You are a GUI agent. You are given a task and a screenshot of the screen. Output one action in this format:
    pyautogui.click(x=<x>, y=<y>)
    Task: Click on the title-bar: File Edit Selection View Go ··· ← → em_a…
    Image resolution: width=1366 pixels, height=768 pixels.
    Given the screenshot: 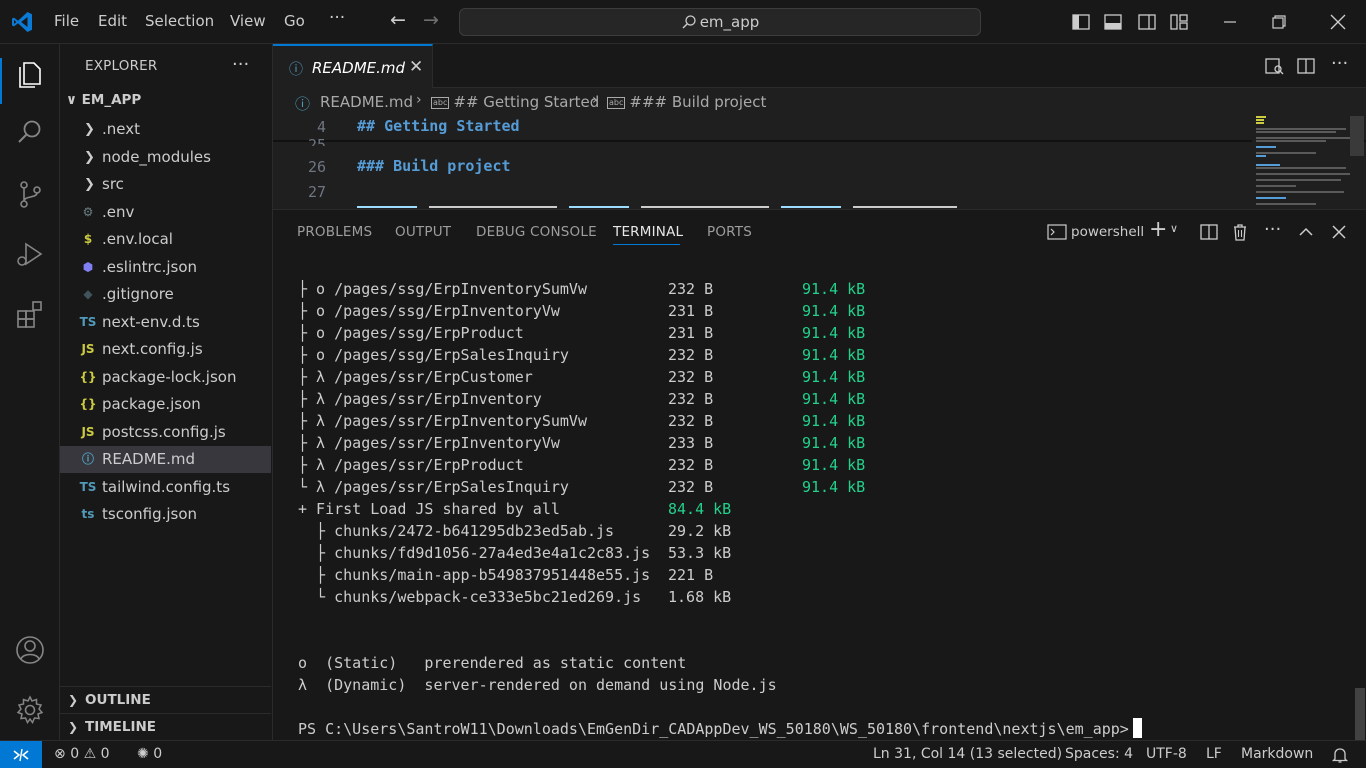 What is the action you would take?
    pyautogui.click(x=683, y=22)
    